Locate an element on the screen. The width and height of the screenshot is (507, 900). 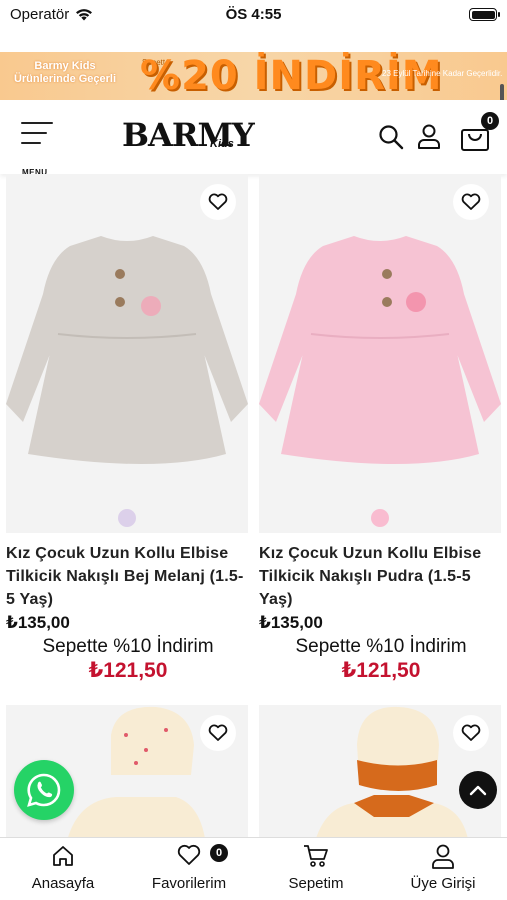
status-time: ÖS 4:55 is located at coordinates (253, 14).